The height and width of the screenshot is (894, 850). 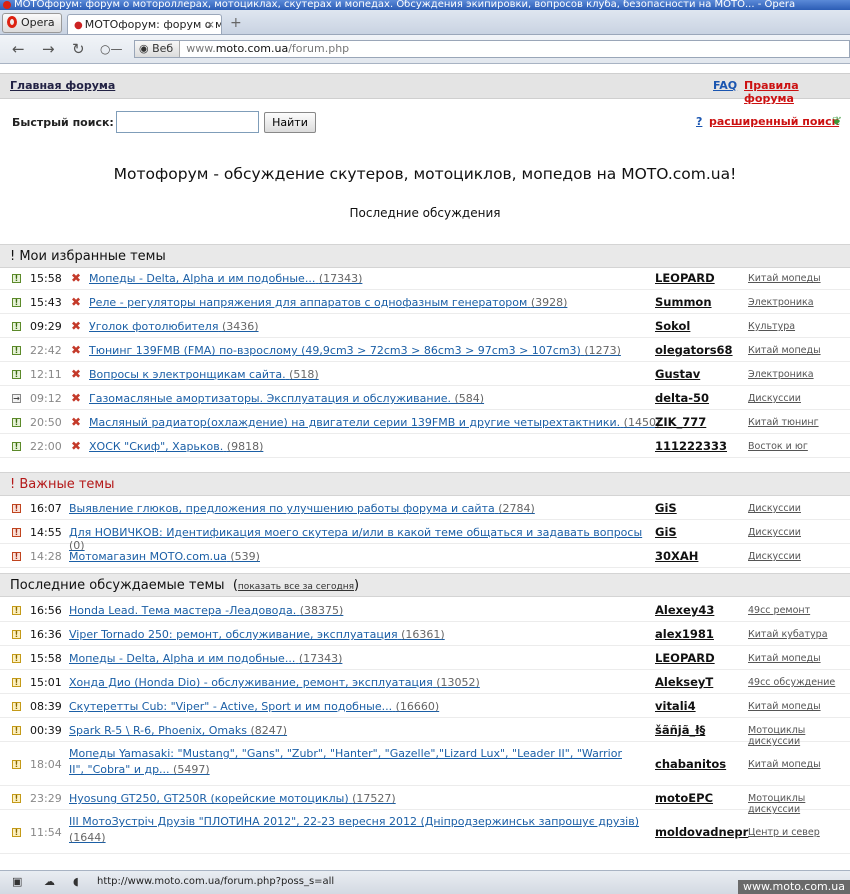 What do you see at coordinates (788, 634) in the screenshot?
I see `category-link: Китай кубатура` at bounding box center [788, 634].